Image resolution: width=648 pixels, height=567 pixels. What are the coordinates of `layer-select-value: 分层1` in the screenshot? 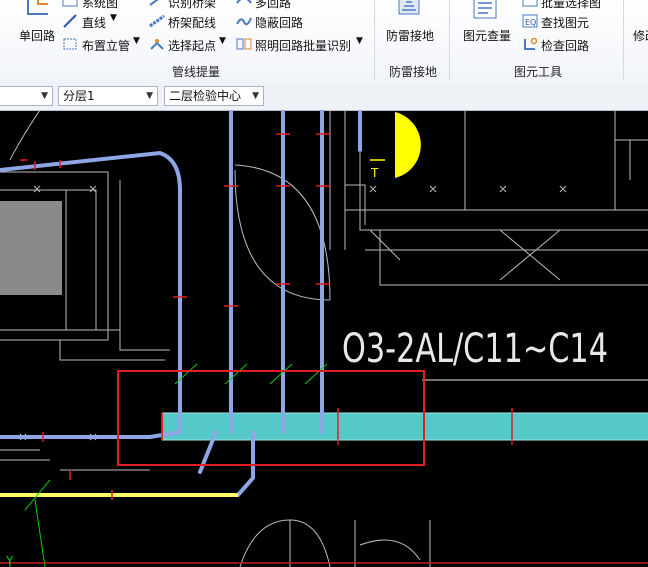 It's located at (79, 96).